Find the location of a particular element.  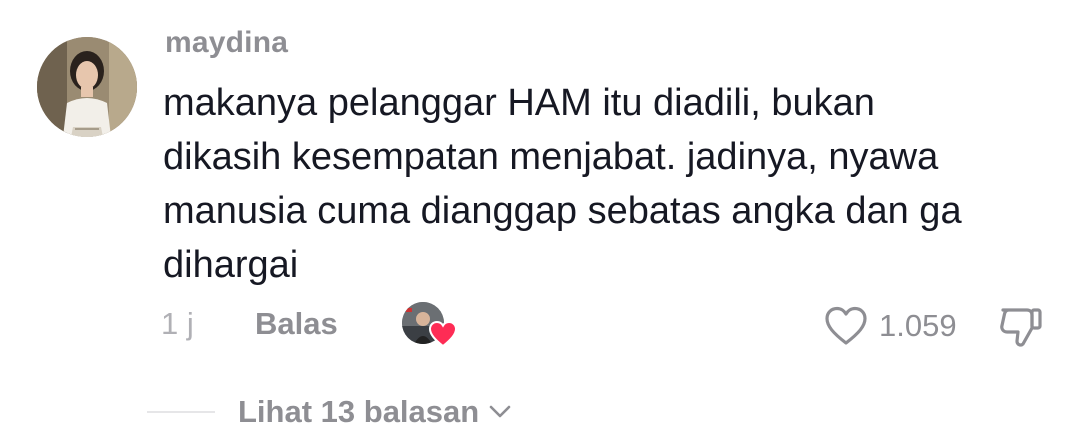

comment-text-line: makanya pelanggar HAM itu diadili, bukan is located at coordinates (519, 103).